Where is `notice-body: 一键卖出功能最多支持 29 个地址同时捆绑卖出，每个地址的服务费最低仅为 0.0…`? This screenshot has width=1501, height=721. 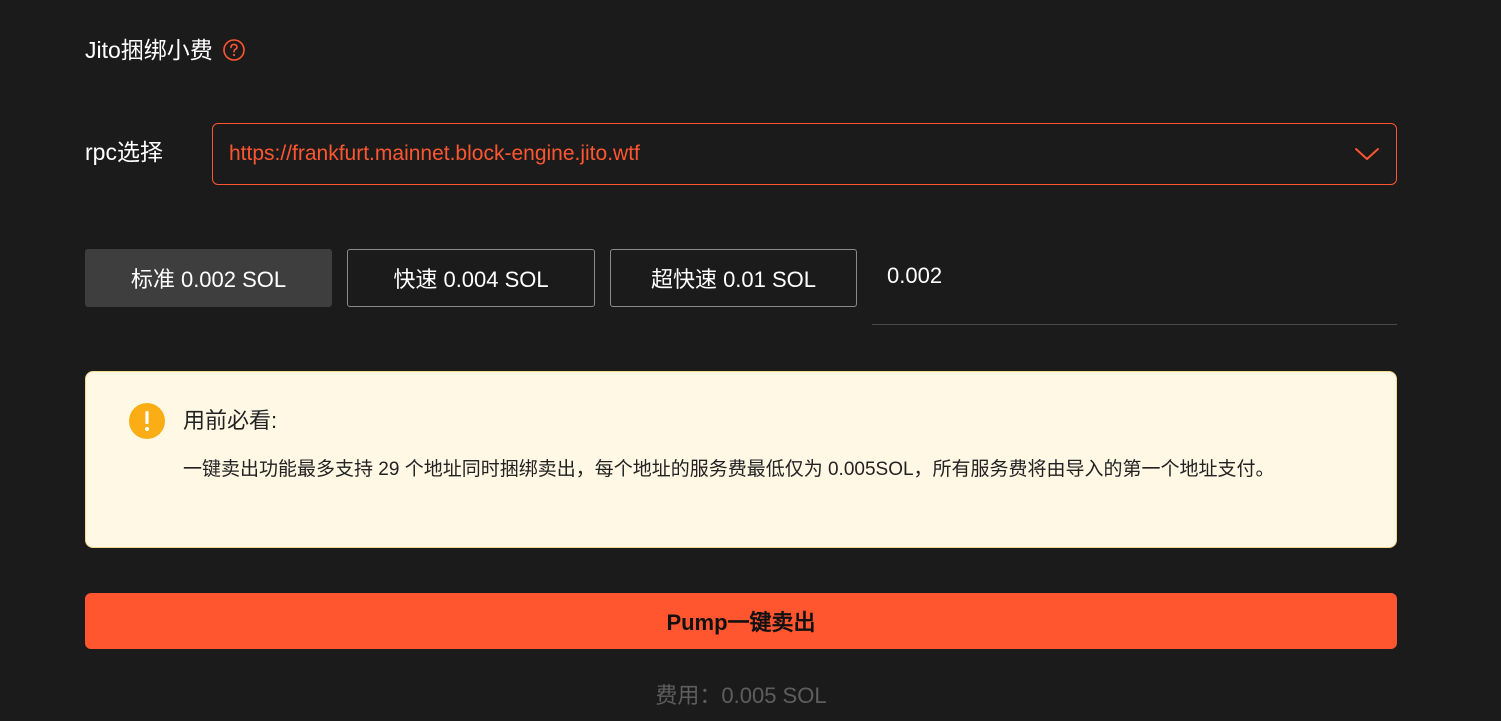
notice-body: 一键卖出功能最多支持 29 个地址同时捆绑卖出，每个地址的服务费最低仅为 0.0… is located at coordinates (729, 469).